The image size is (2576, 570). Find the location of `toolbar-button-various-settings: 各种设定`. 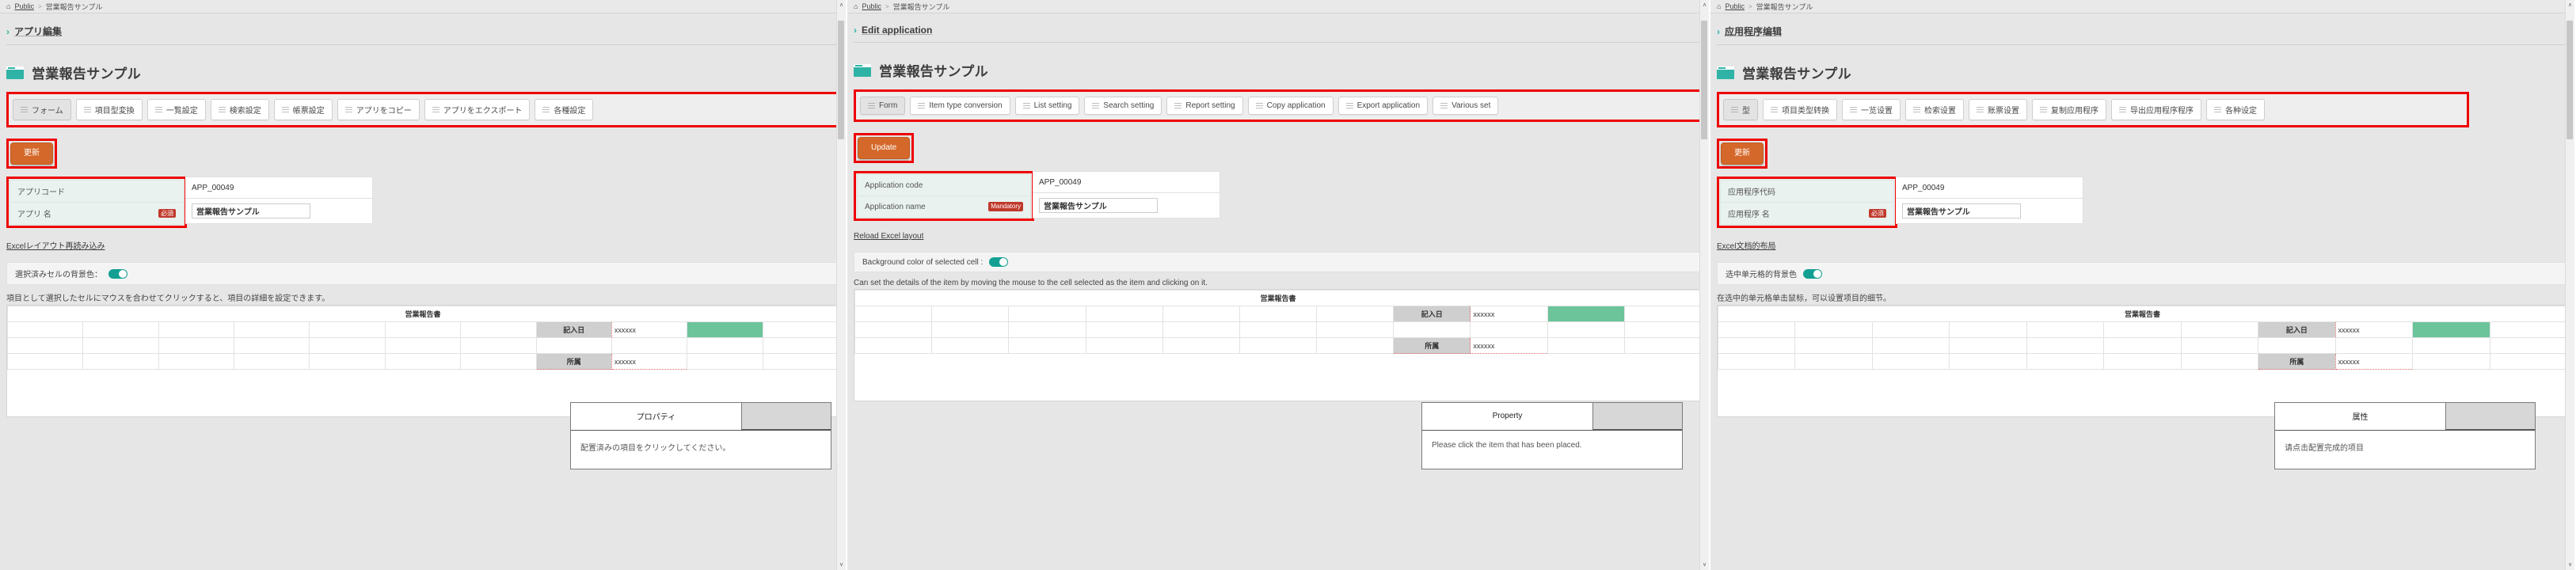

toolbar-button-various-settings: 各种设定 is located at coordinates (2235, 109).